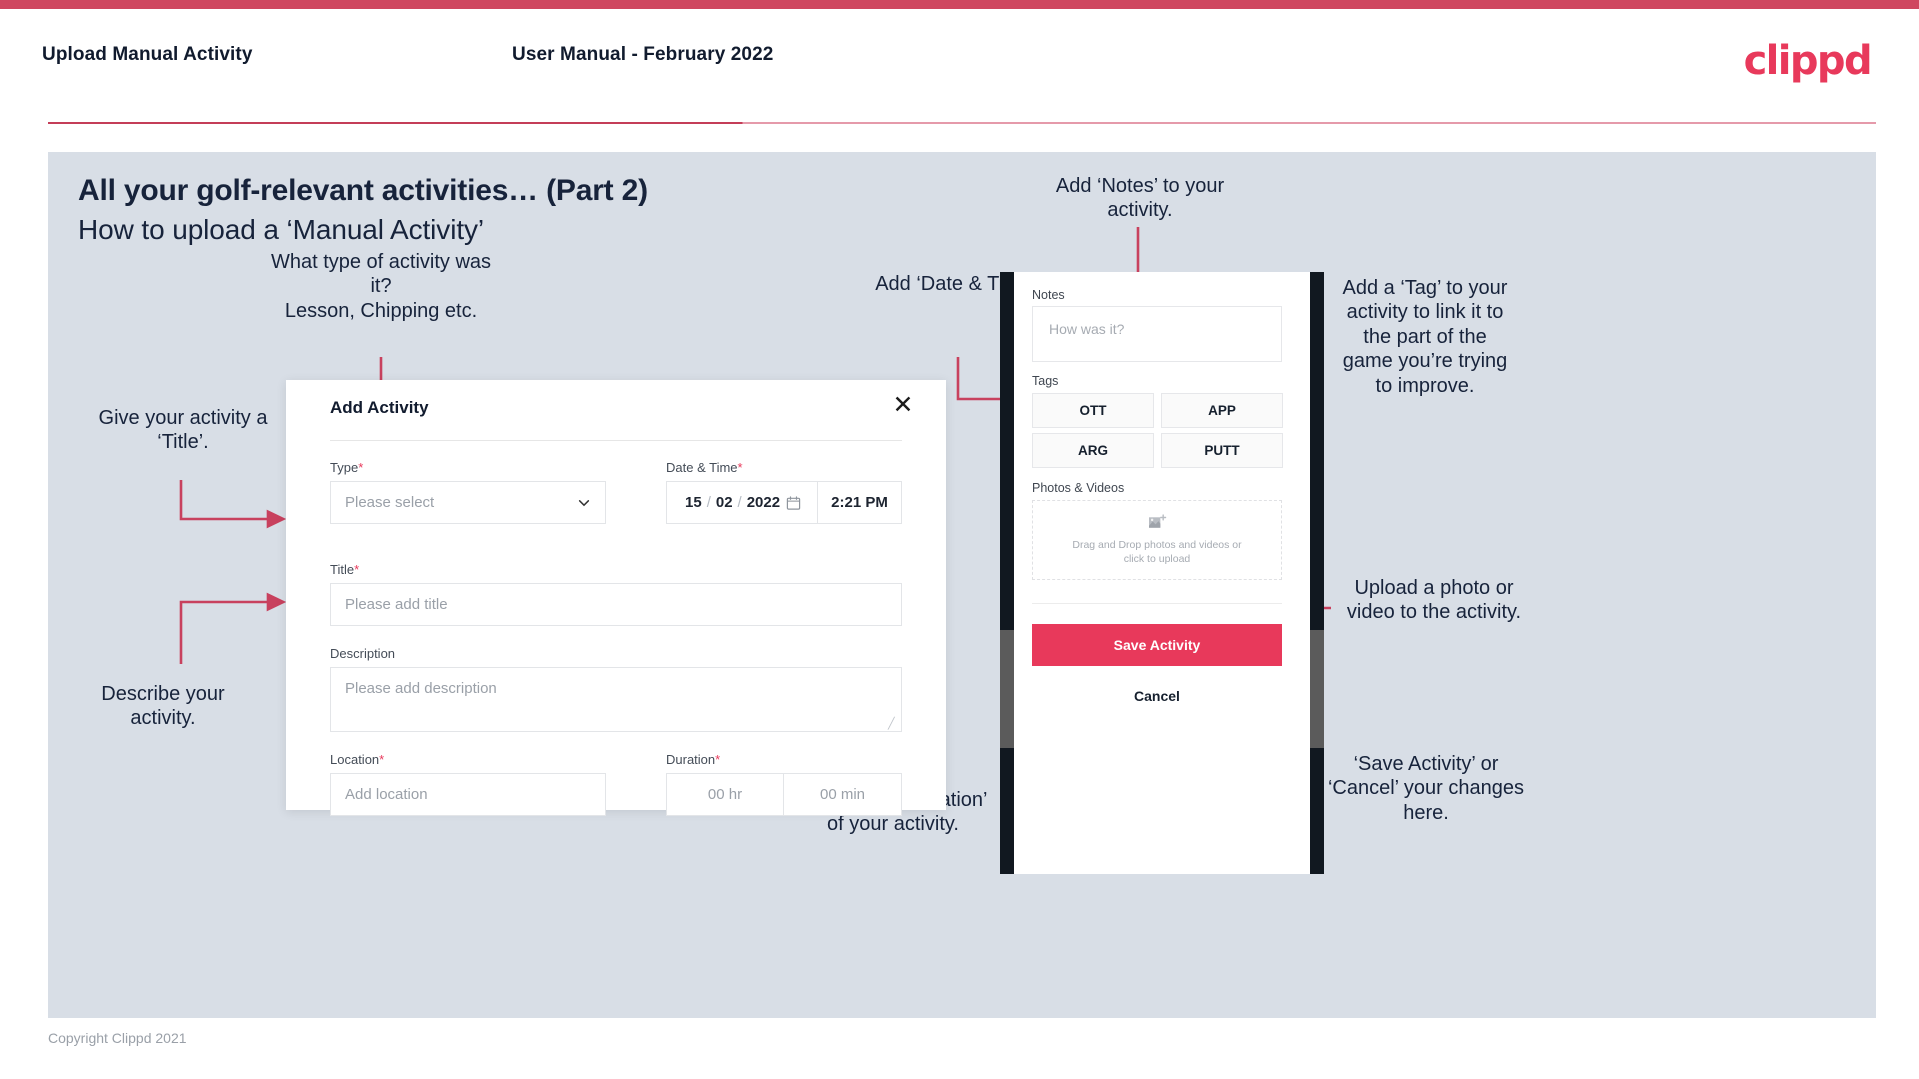 The image size is (1919, 1079). What do you see at coordinates (962, 123) in the screenshot?
I see `header-divider` at bounding box center [962, 123].